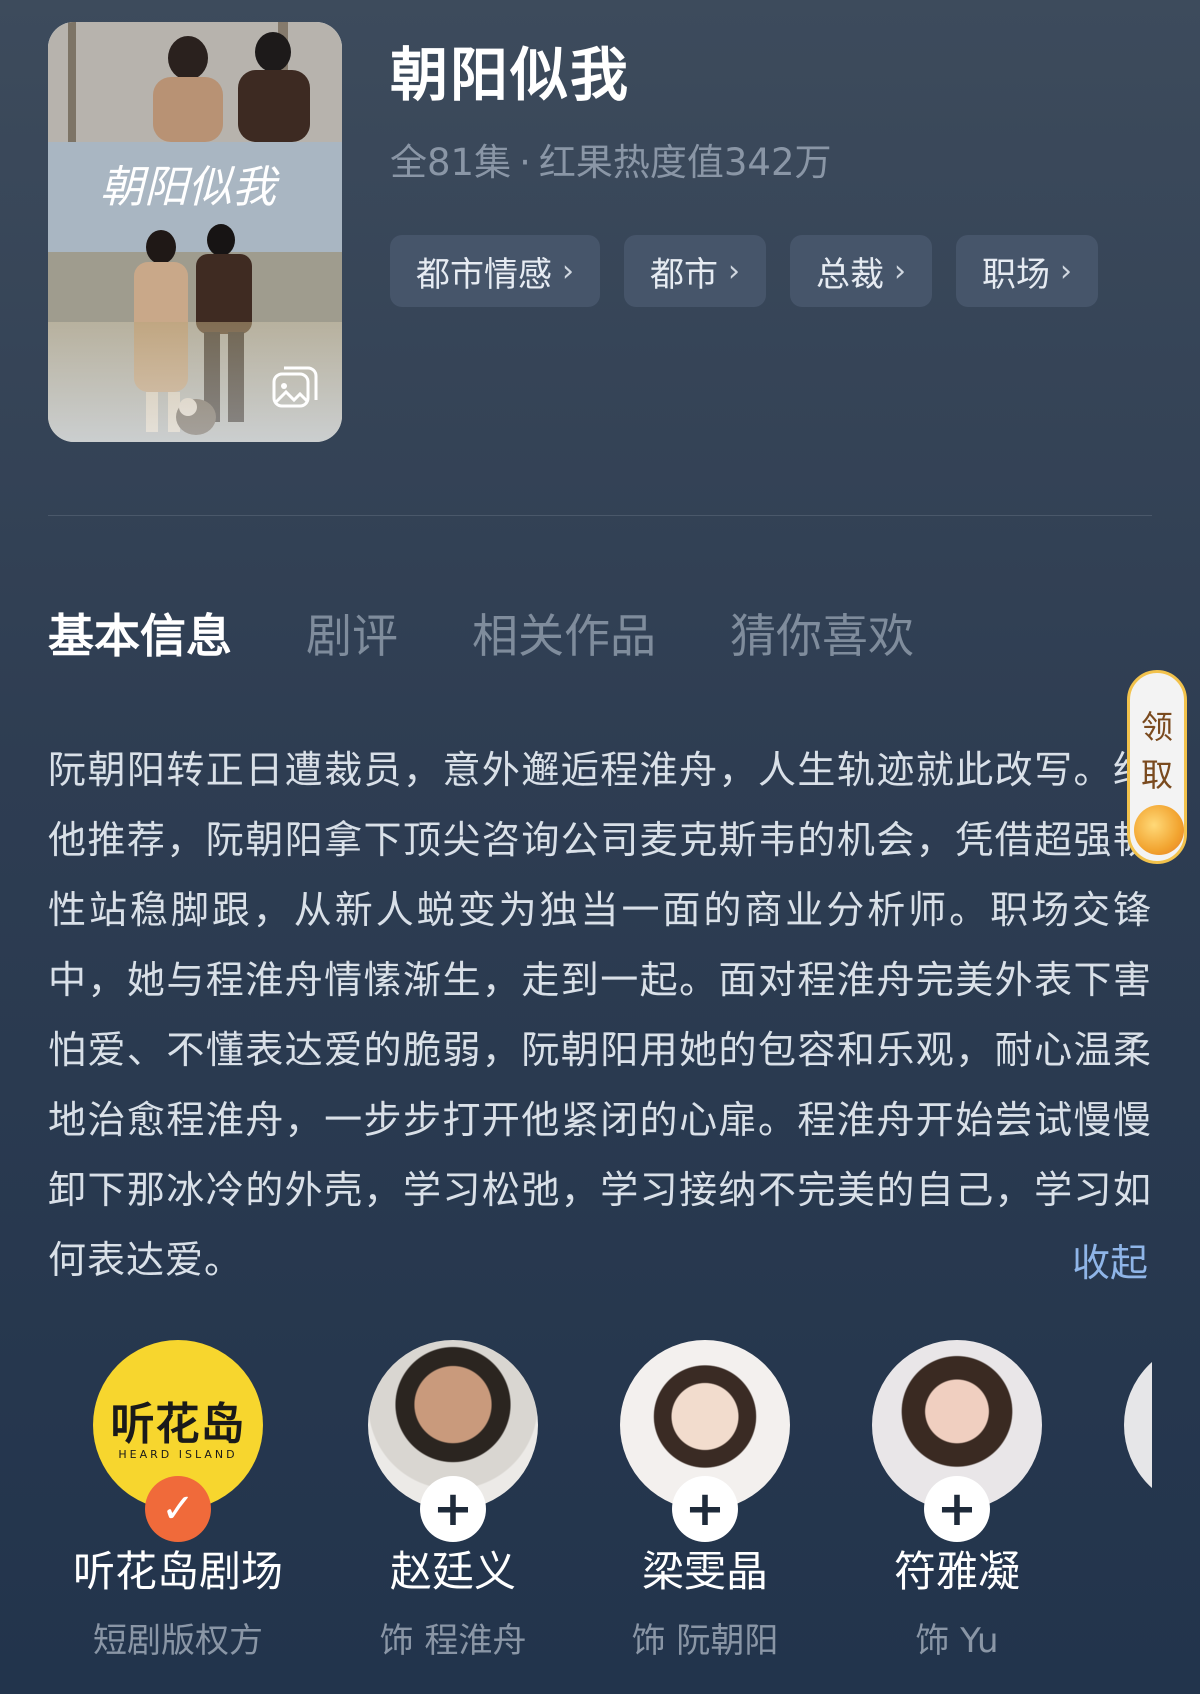 This screenshot has width=1200, height=1694. I want to click on collapse-button: 收起, so click(1110, 1259).